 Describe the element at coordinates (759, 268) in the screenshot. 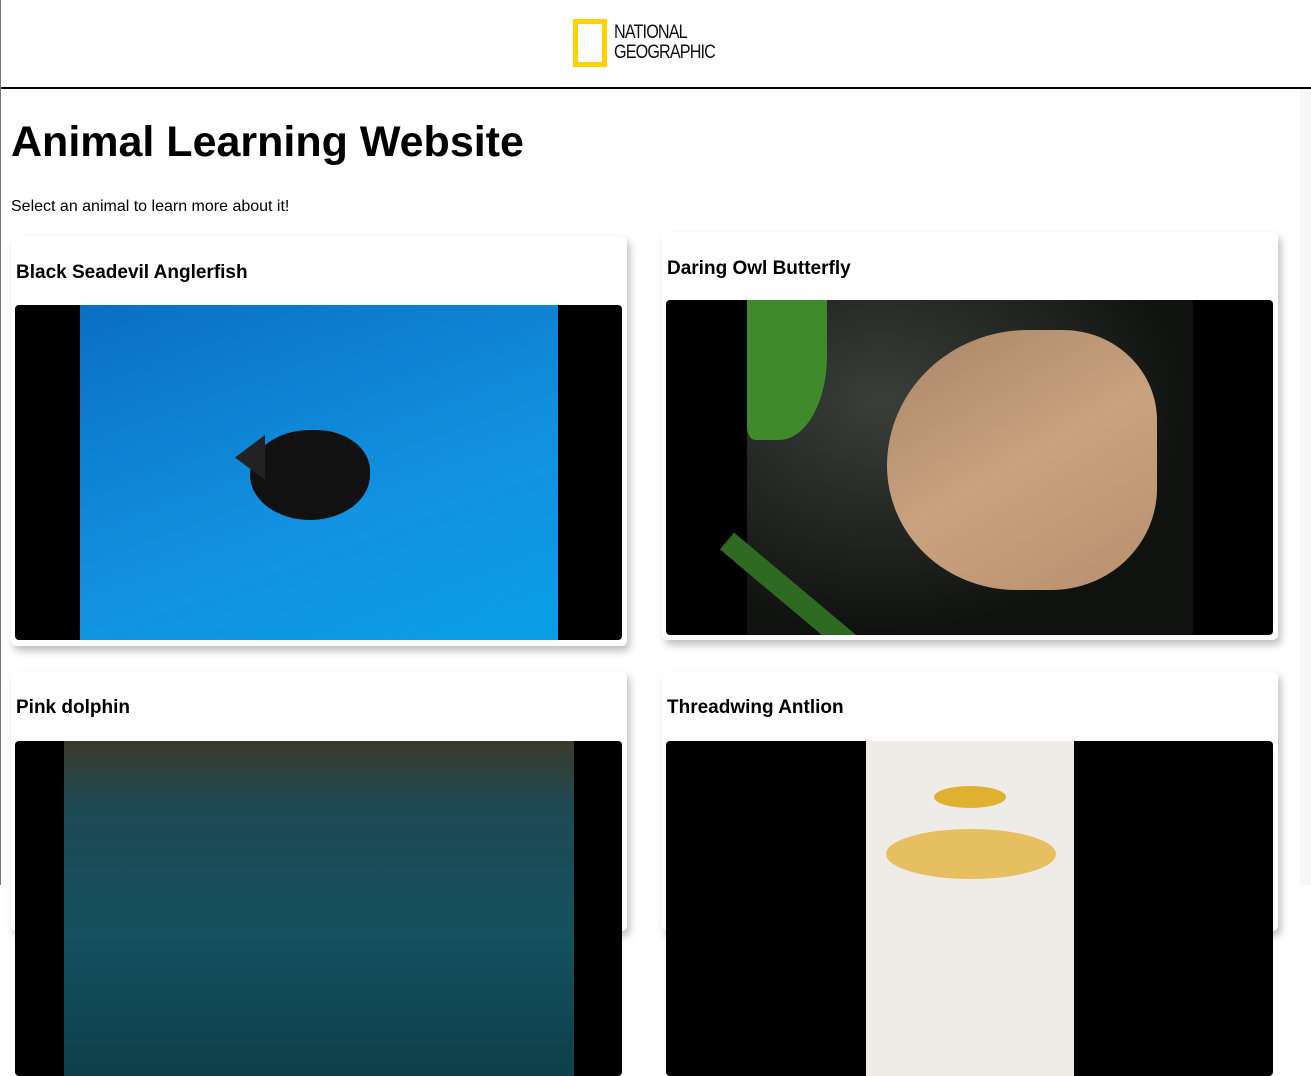

I see `animal-name: Daring Owl Butterfly` at that location.